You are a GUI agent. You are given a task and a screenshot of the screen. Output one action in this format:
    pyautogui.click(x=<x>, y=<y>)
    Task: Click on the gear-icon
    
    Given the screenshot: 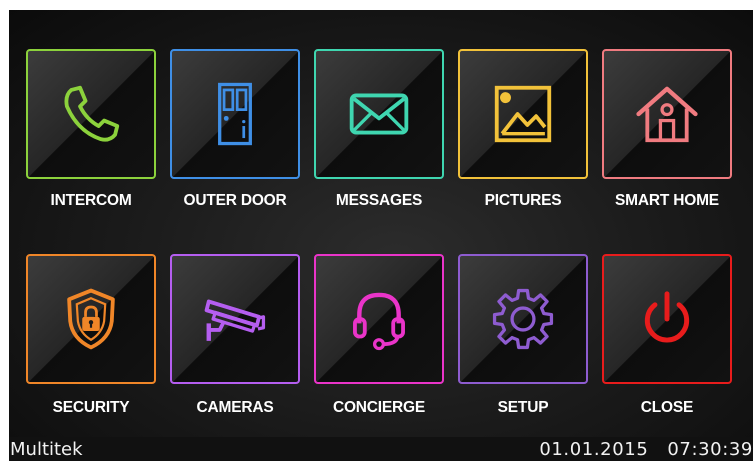 What is the action you would take?
    pyautogui.click(x=523, y=319)
    